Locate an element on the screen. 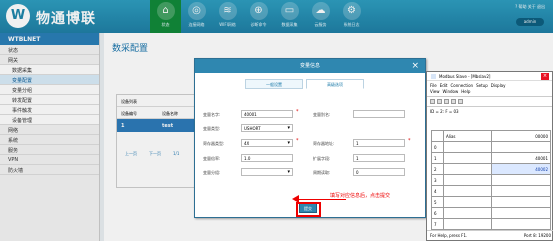 The image size is (553, 241). modbus-toolbar is located at coordinates (489, 102).